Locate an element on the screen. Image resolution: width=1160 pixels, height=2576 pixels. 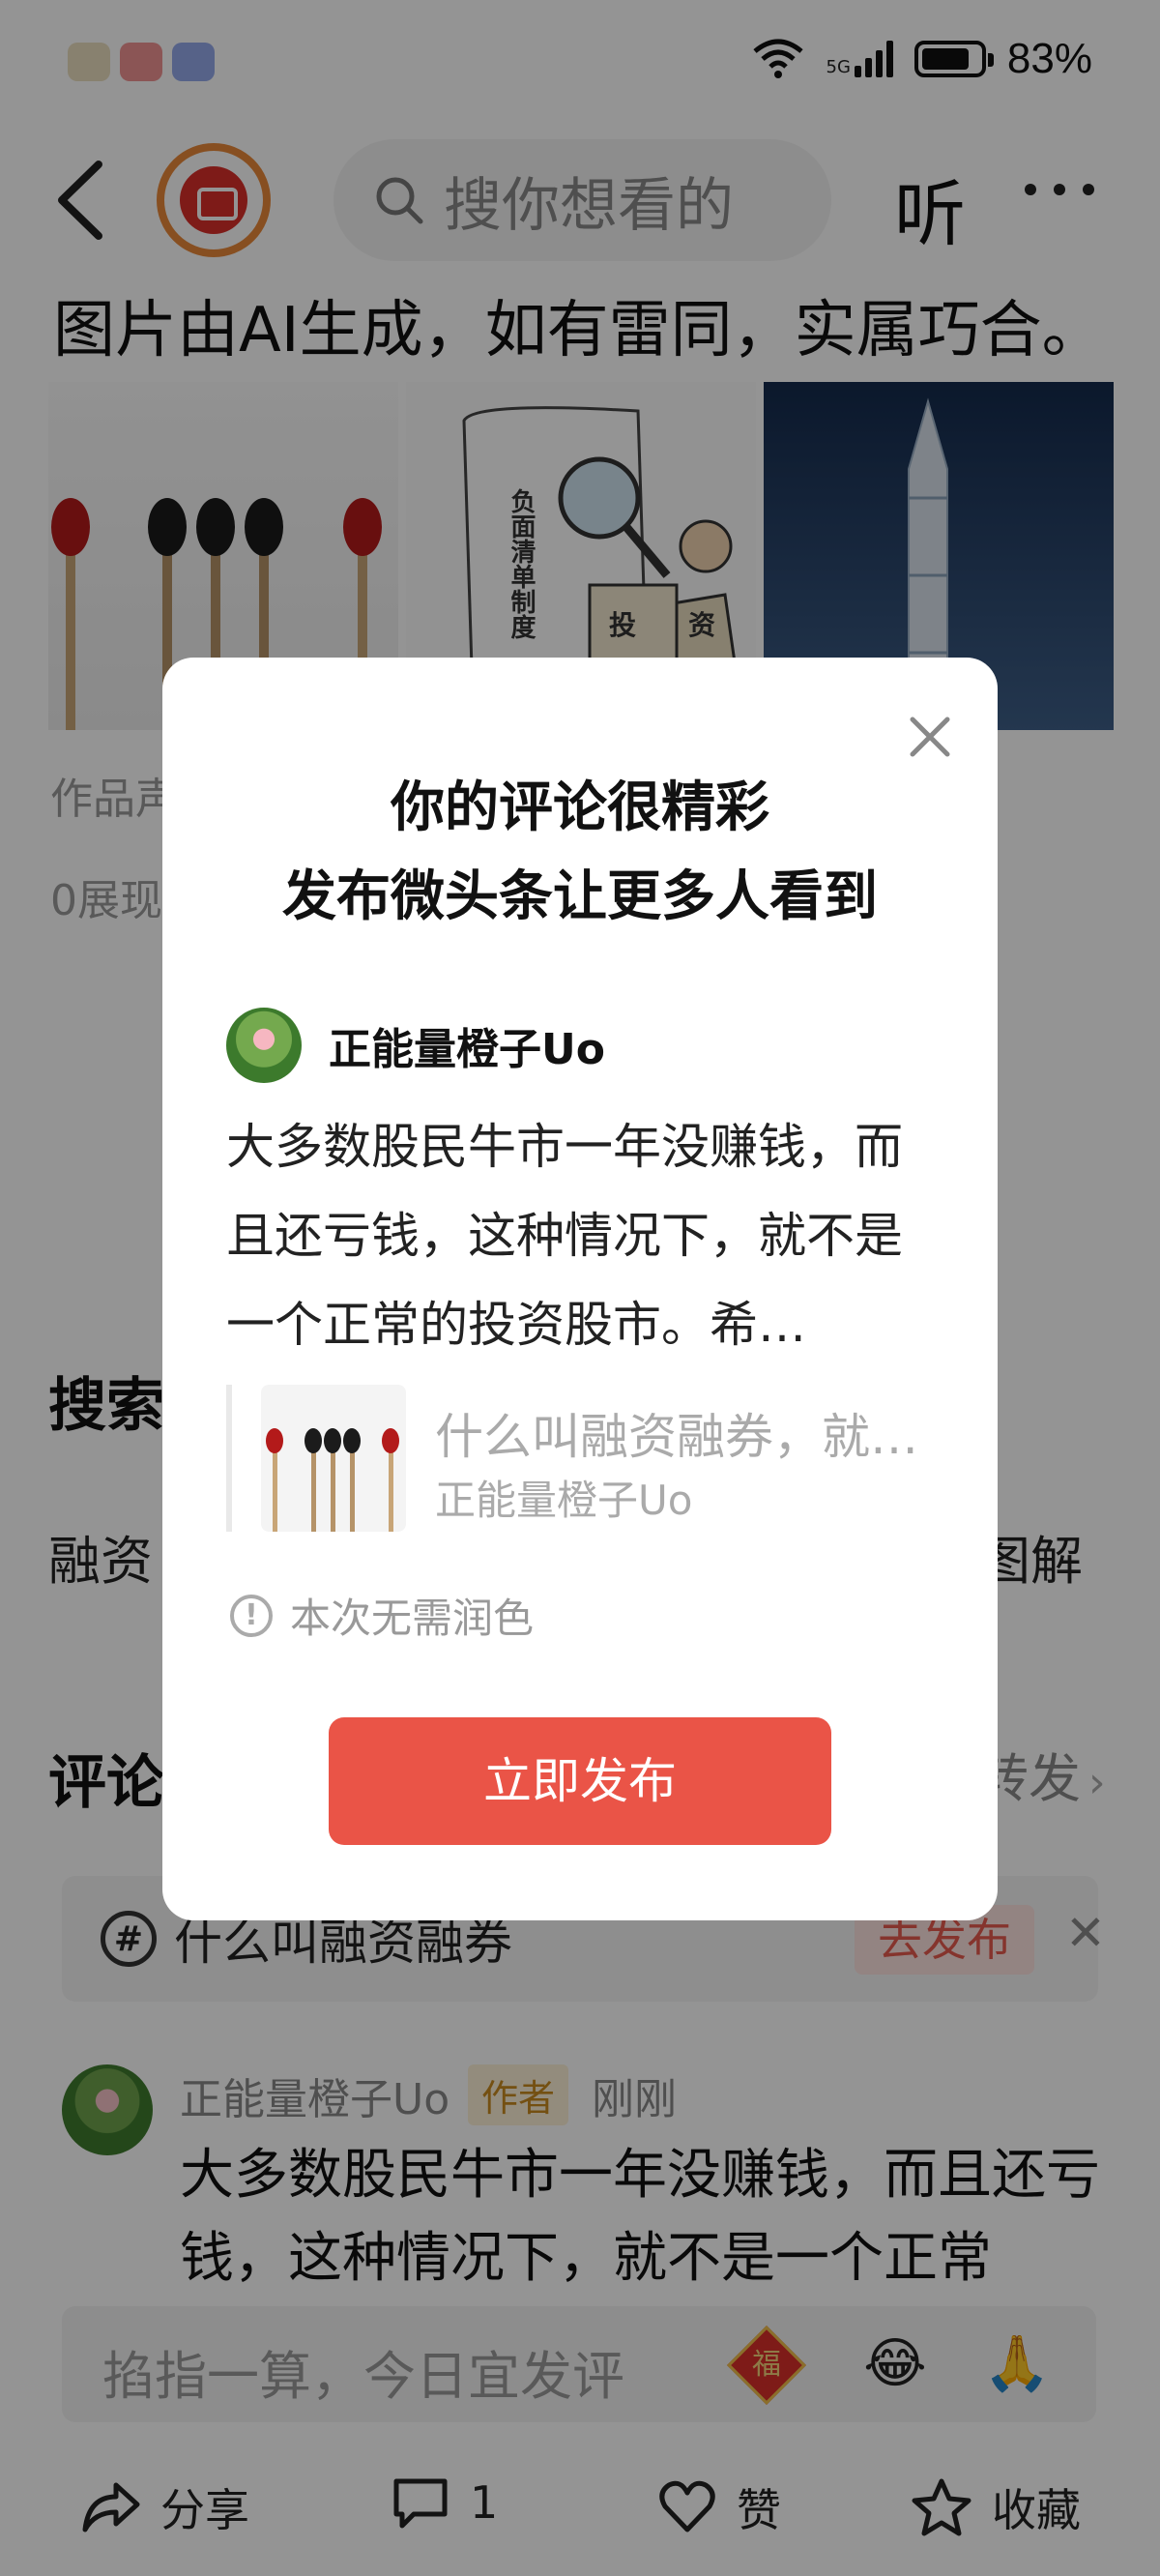
polish-hint: ! 本次无需润色 is located at coordinates (382, 1615).